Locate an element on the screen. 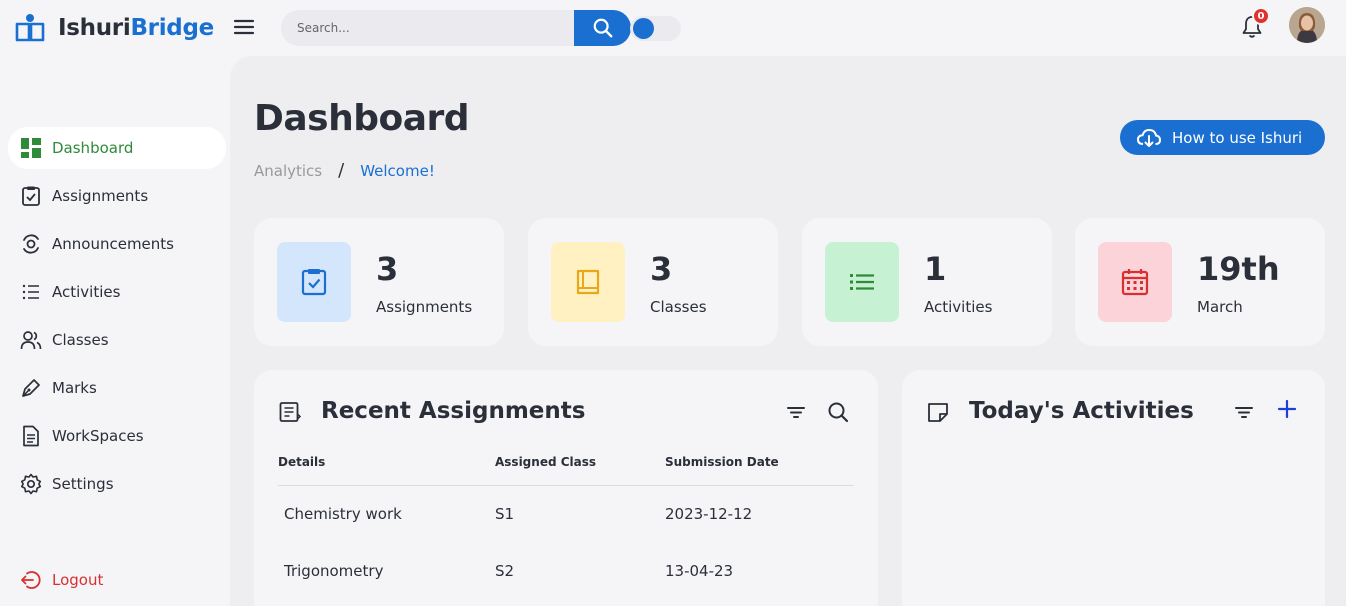  logout-button: Logout is located at coordinates (117, 580).